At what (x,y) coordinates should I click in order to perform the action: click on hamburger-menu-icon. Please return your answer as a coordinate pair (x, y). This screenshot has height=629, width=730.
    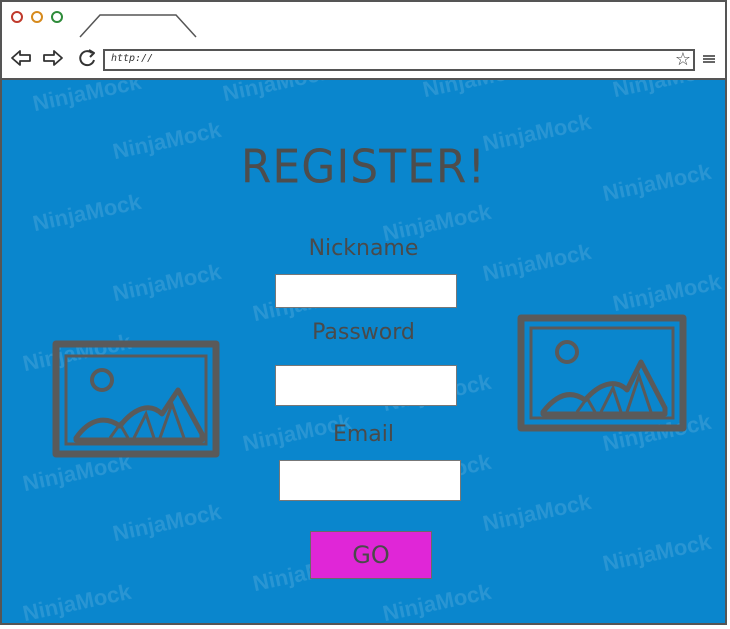
    Looking at the image, I should click on (709, 59).